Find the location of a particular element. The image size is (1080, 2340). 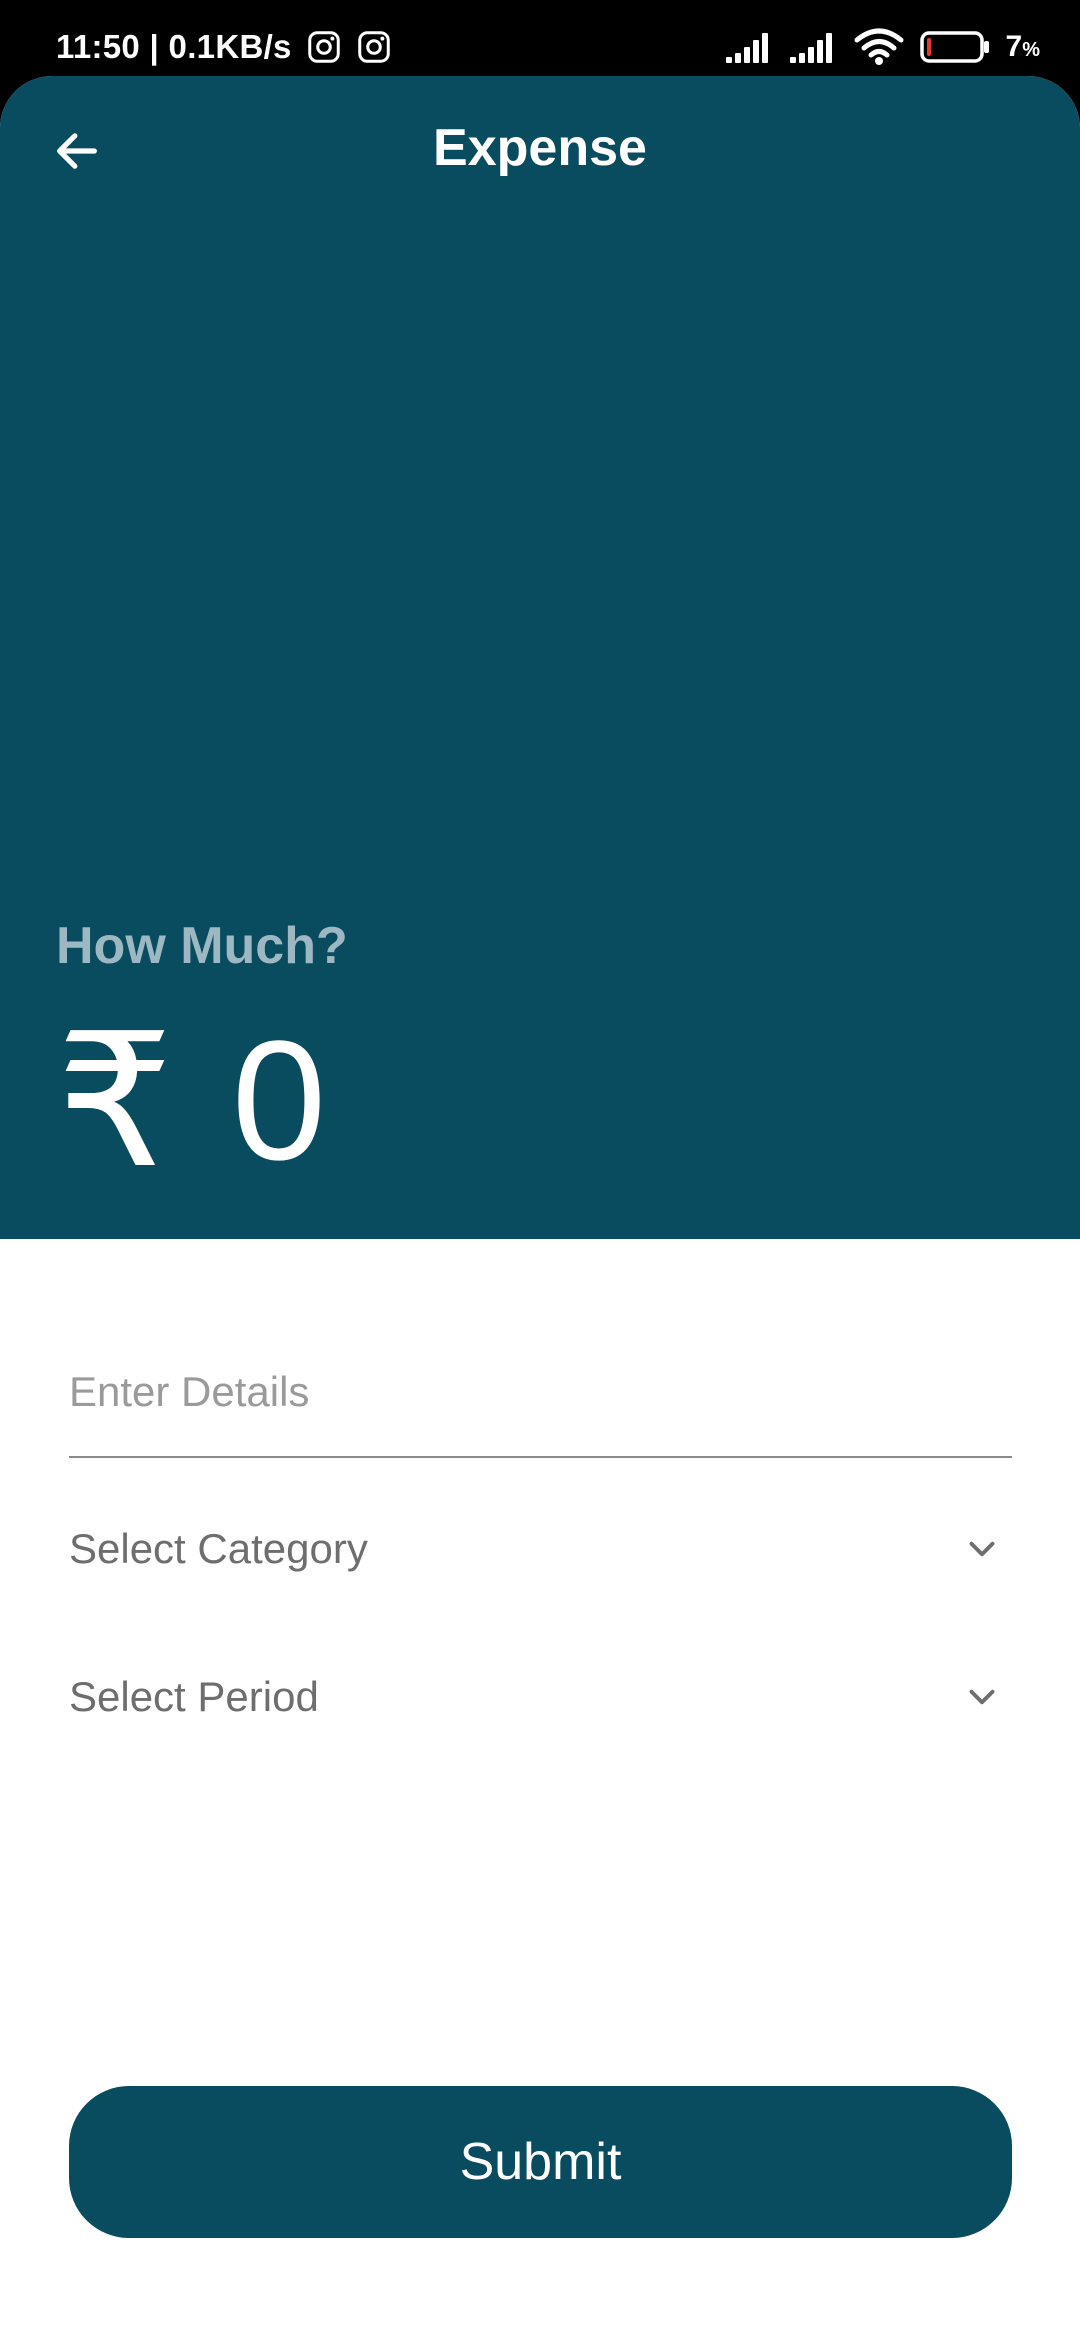

details-input is located at coordinates (540, 1393).